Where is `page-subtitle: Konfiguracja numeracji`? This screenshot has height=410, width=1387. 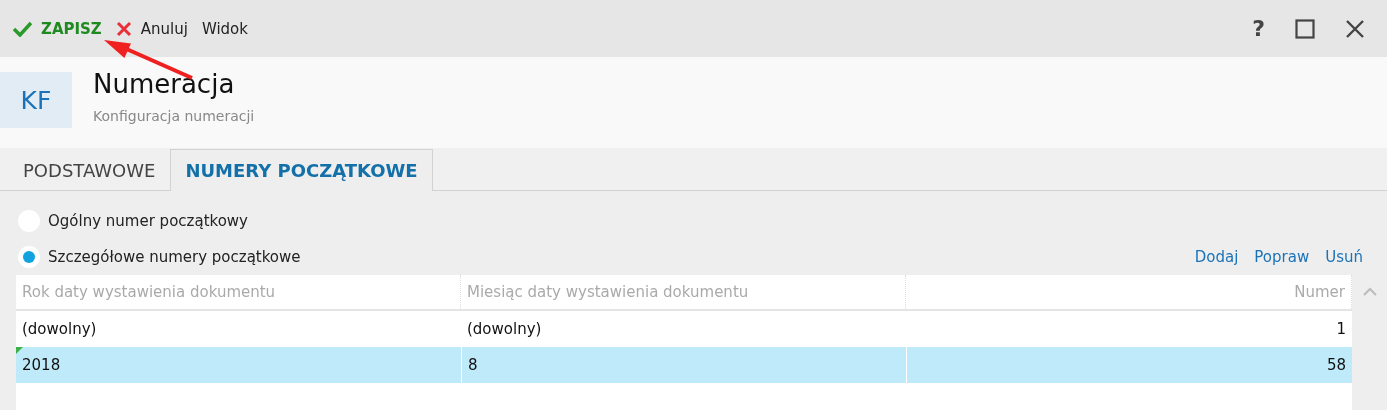
page-subtitle: Konfiguracja numeracji is located at coordinates (174, 116).